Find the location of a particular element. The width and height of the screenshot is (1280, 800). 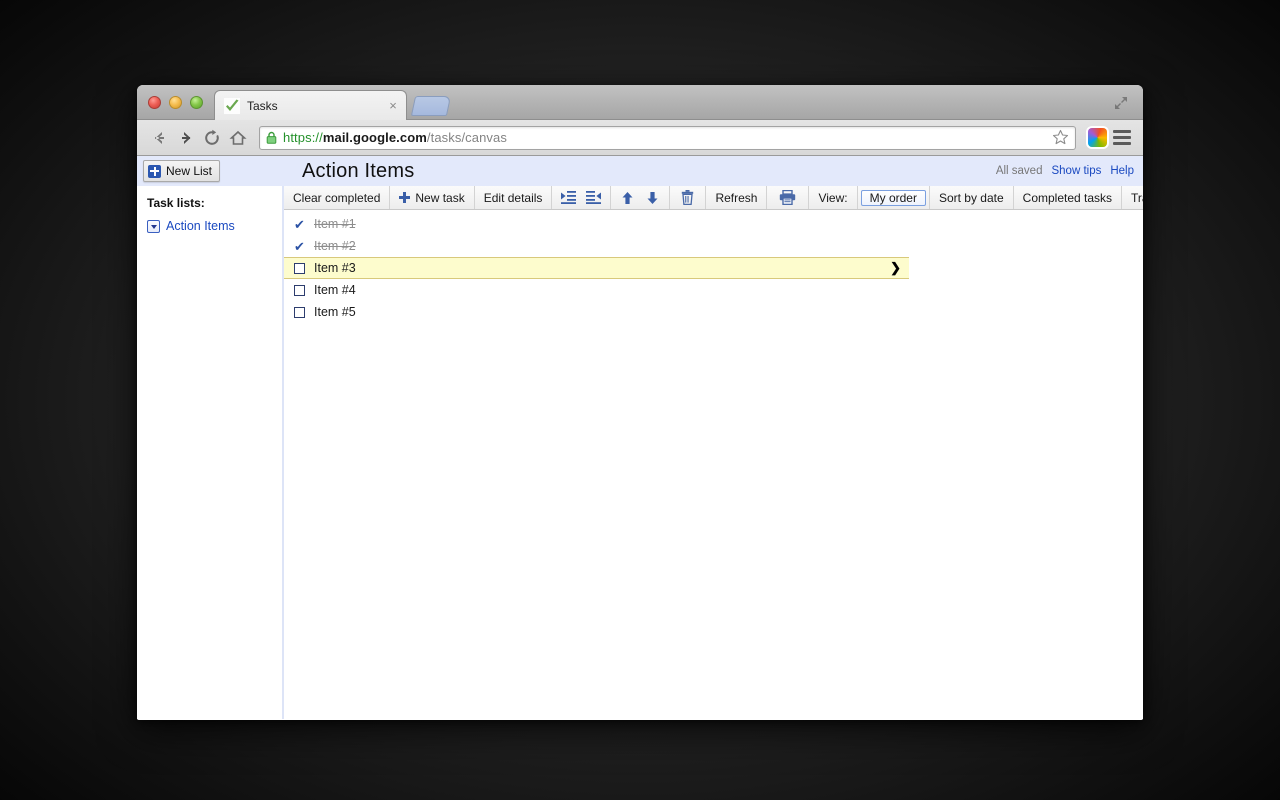

task-label: Item #2 is located at coordinates (335, 246).